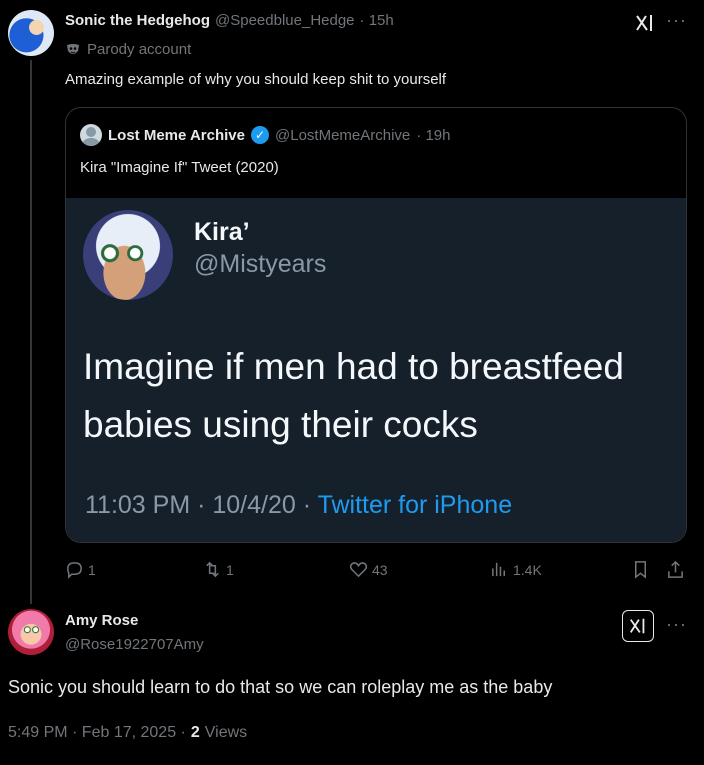  Describe the element at coordinates (74, 570) in the screenshot. I see `reply-icon` at that location.